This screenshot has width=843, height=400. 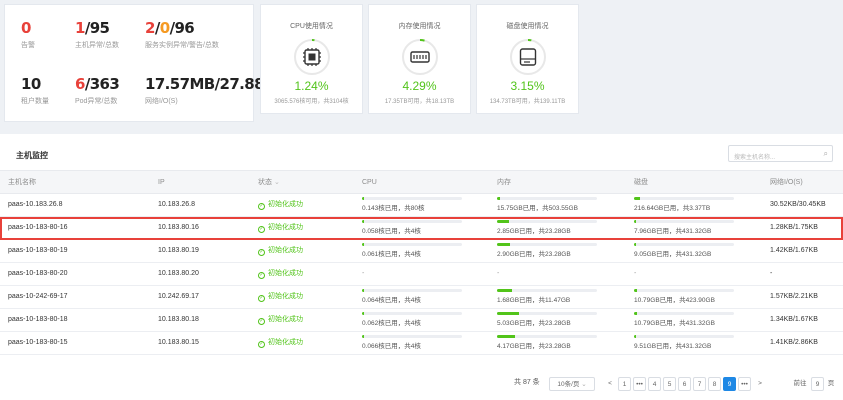 I want to click on memory-icon, so click(x=419, y=57).